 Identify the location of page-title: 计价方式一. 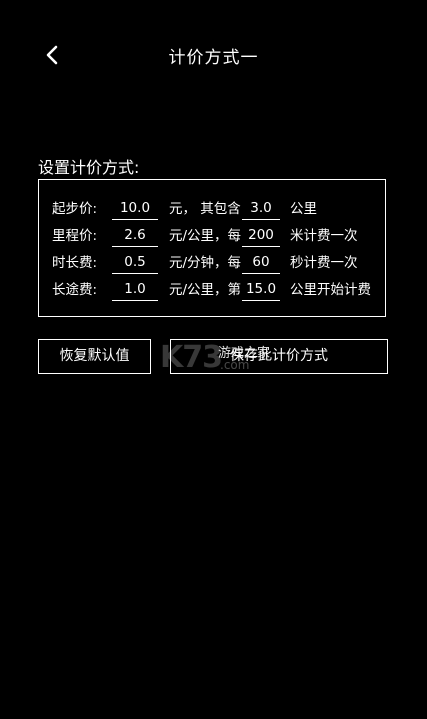
(213, 58).